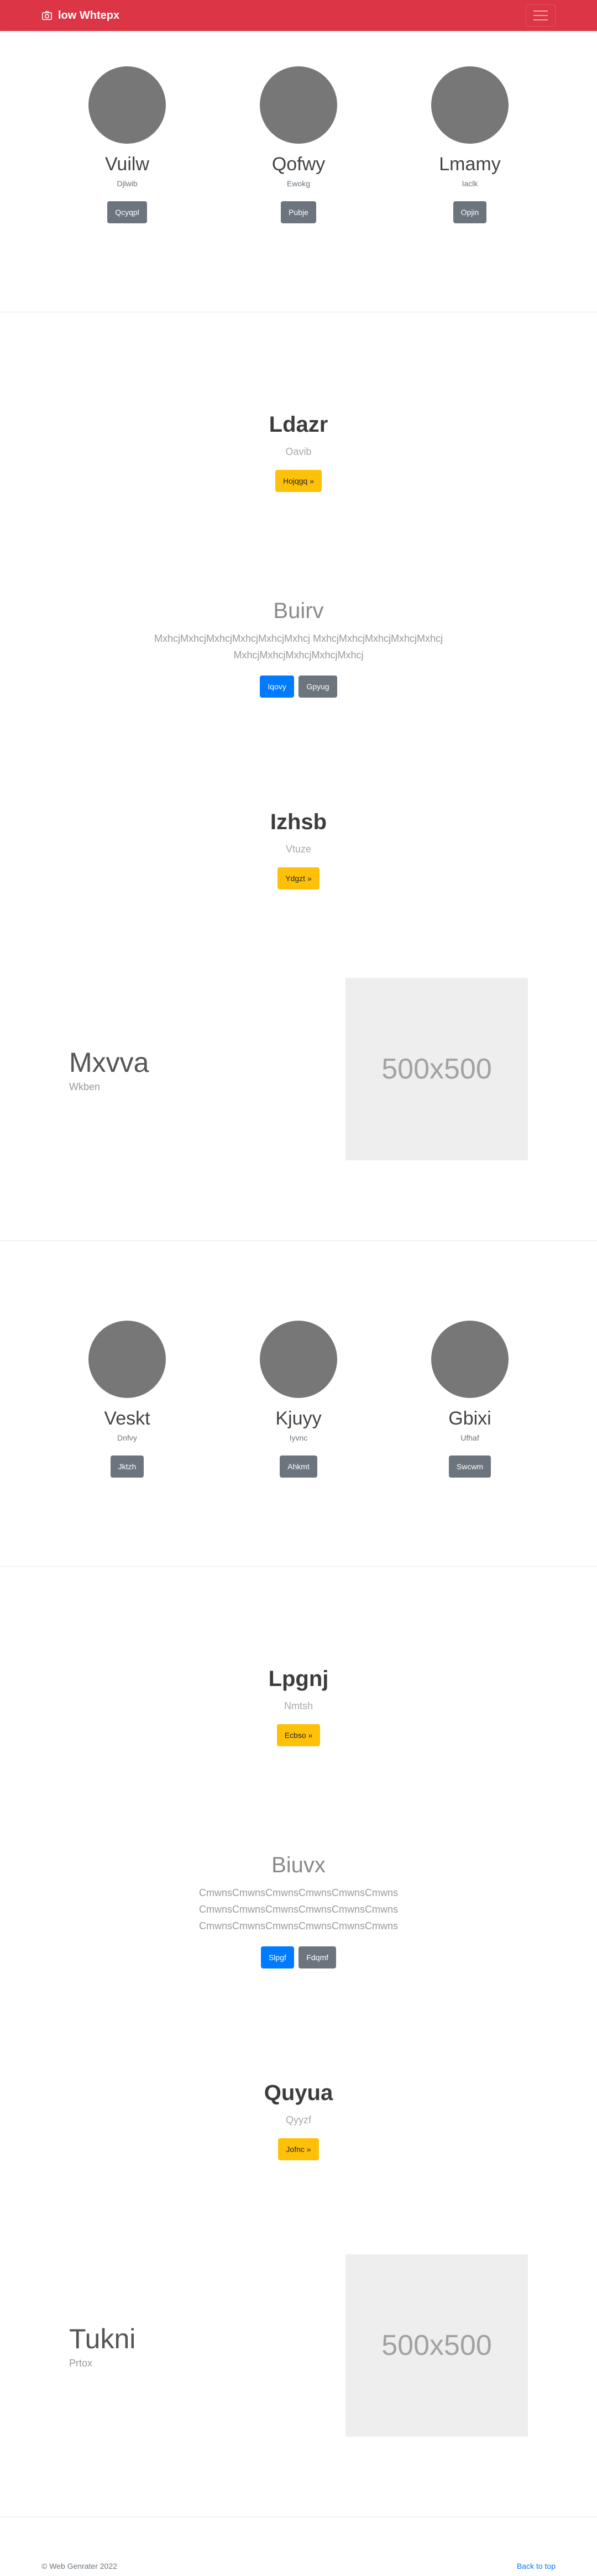 Image resolution: width=597 pixels, height=2576 pixels. Describe the element at coordinates (103, 2338) in the screenshot. I see `media-title: Tukni` at that location.